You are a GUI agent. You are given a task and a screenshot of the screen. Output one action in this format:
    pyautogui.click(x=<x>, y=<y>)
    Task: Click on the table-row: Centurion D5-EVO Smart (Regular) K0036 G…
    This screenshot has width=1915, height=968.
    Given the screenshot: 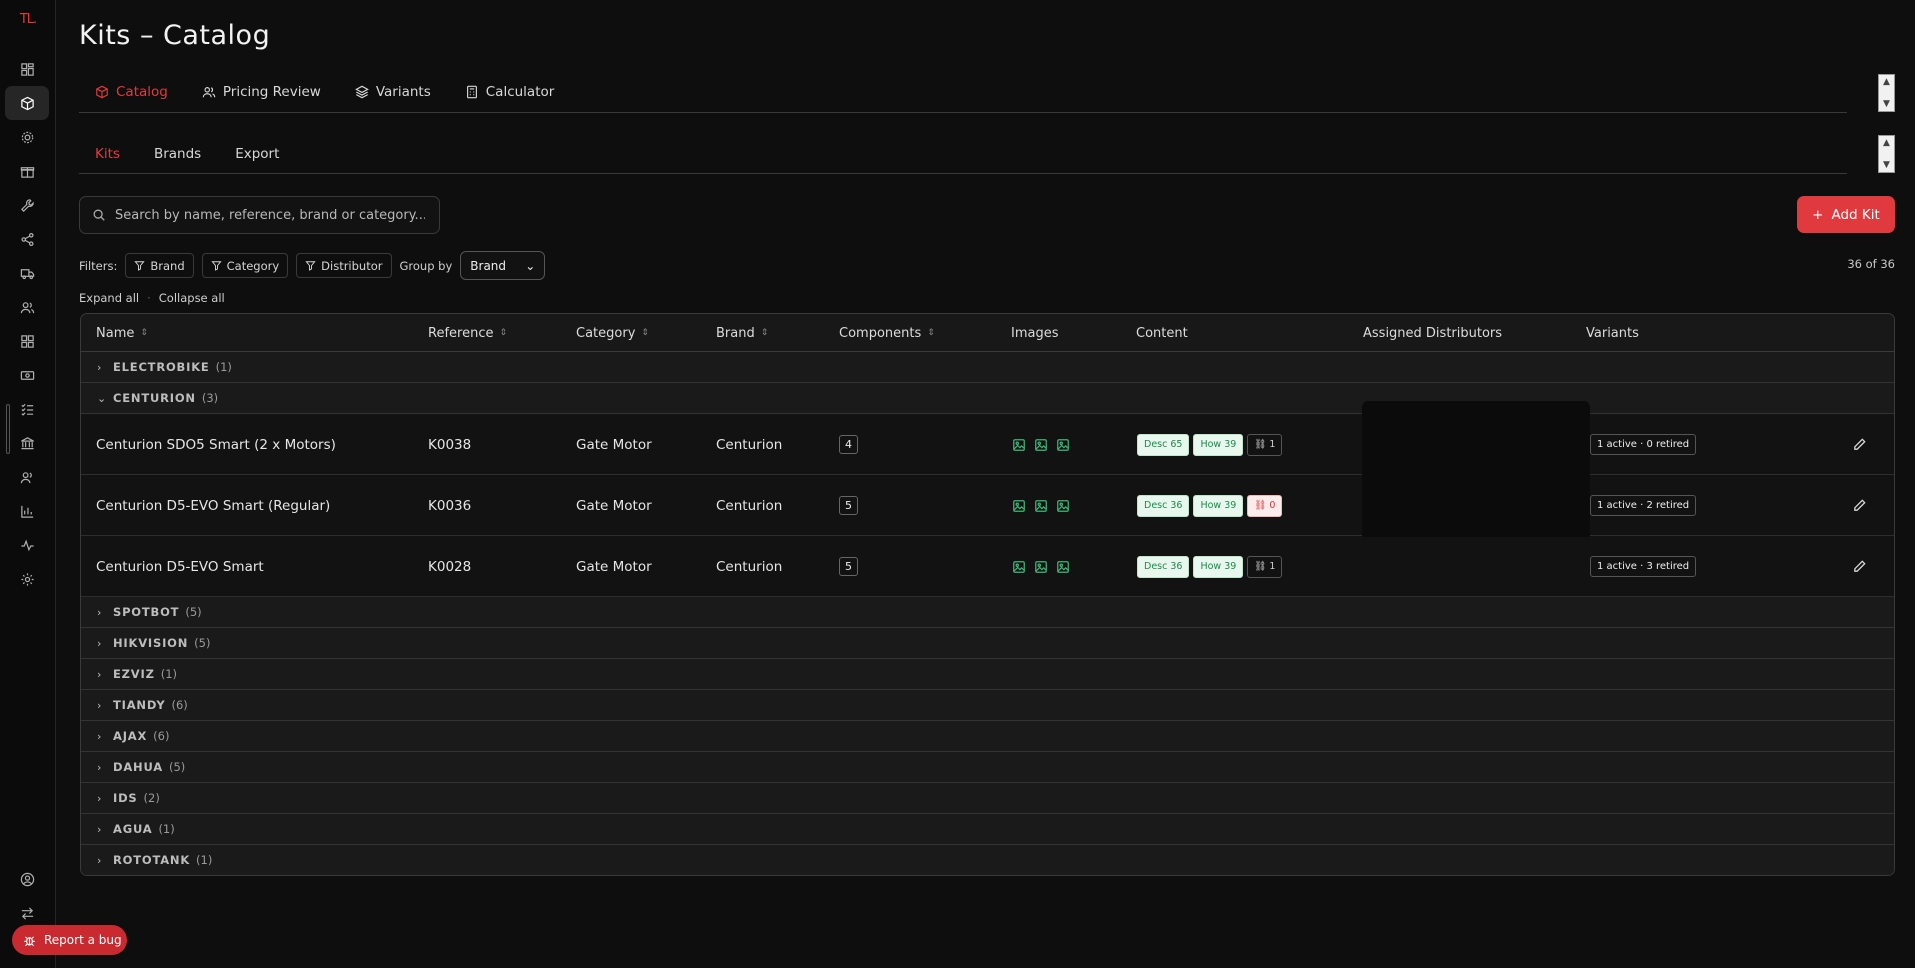 What is the action you would take?
    pyautogui.click(x=987, y=505)
    